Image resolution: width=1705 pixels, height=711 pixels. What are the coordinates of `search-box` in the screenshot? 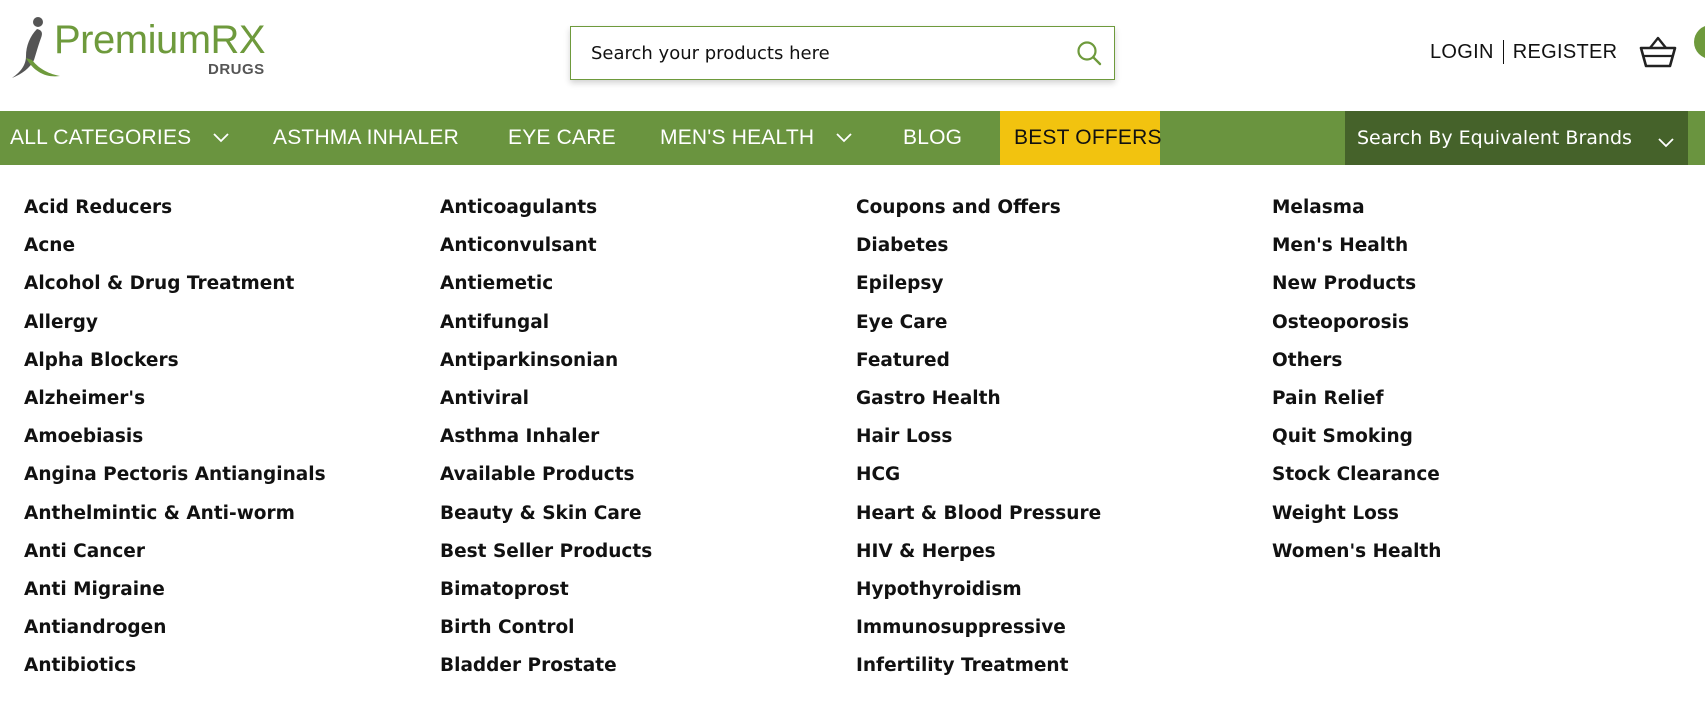 It's located at (842, 53).